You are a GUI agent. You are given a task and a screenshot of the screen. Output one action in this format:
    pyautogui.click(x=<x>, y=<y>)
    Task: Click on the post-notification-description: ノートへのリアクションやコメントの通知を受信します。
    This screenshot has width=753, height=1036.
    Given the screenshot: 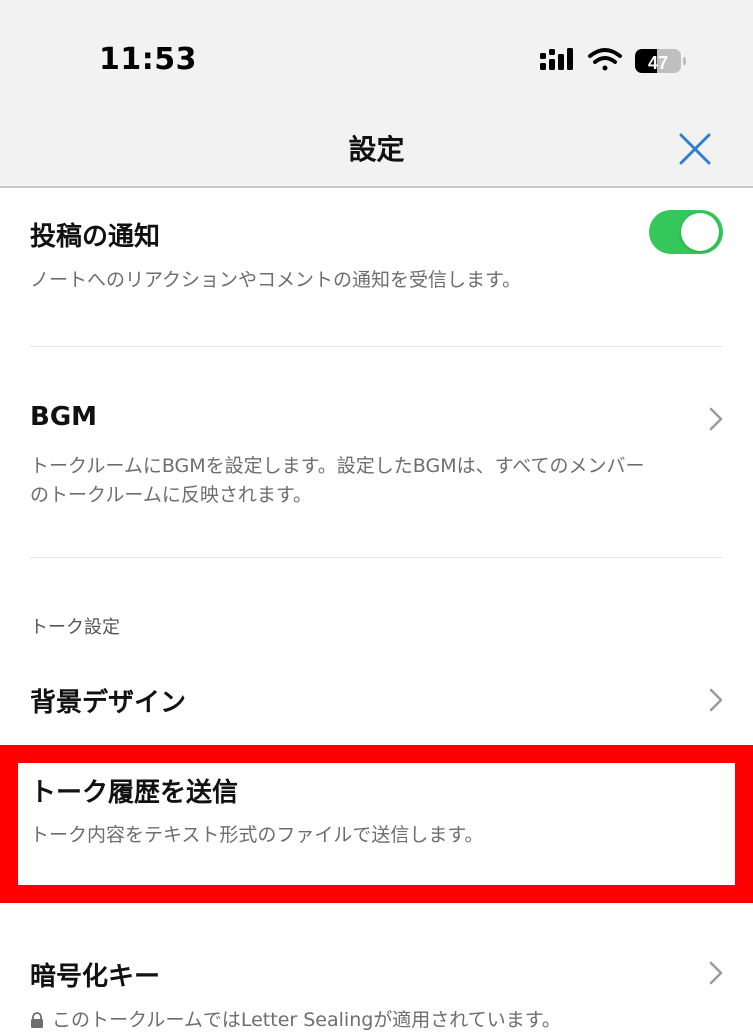 What is the action you would take?
    pyautogui.click(x=276, y=280)
    